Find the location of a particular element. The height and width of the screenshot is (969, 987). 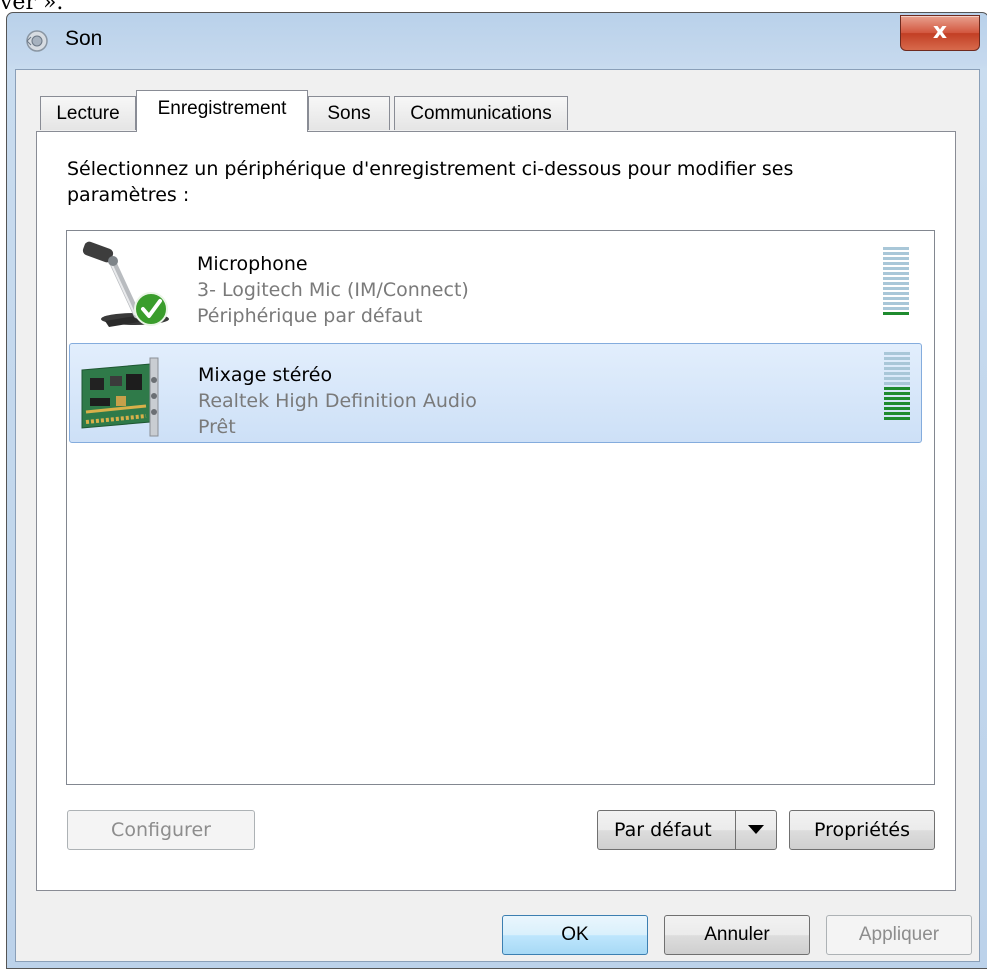

cancel-button: Annuler is located at coordinates (737, 935).